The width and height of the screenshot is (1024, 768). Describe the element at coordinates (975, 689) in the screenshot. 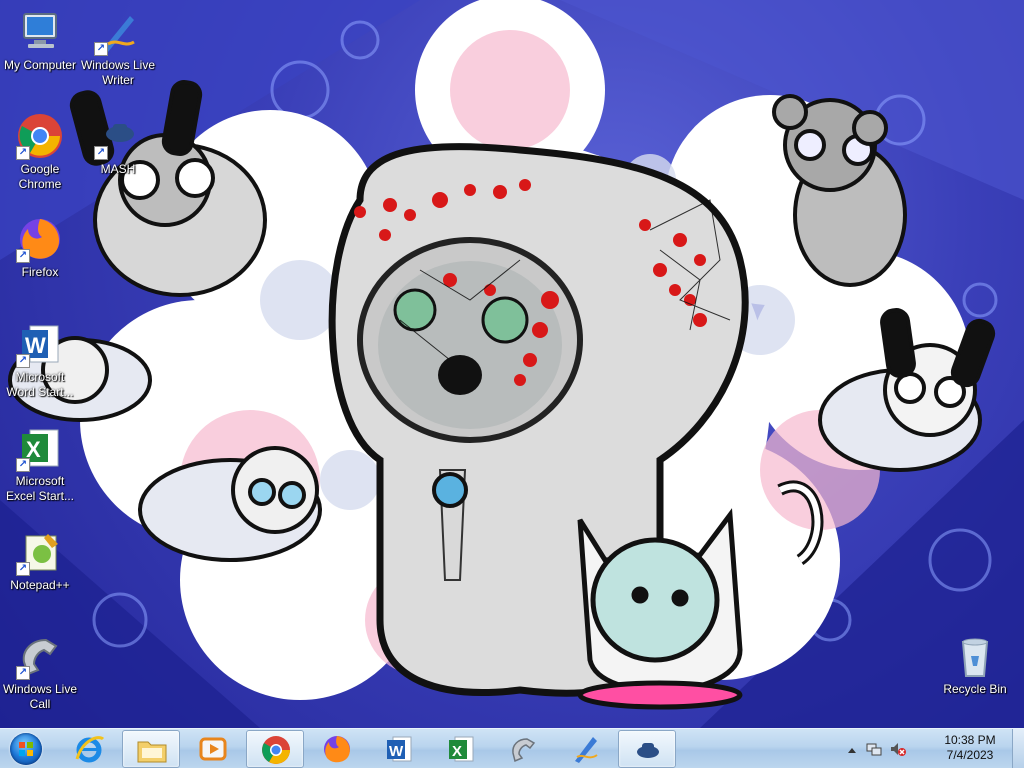

I see `icon-label: Recycle Bin` at that location.